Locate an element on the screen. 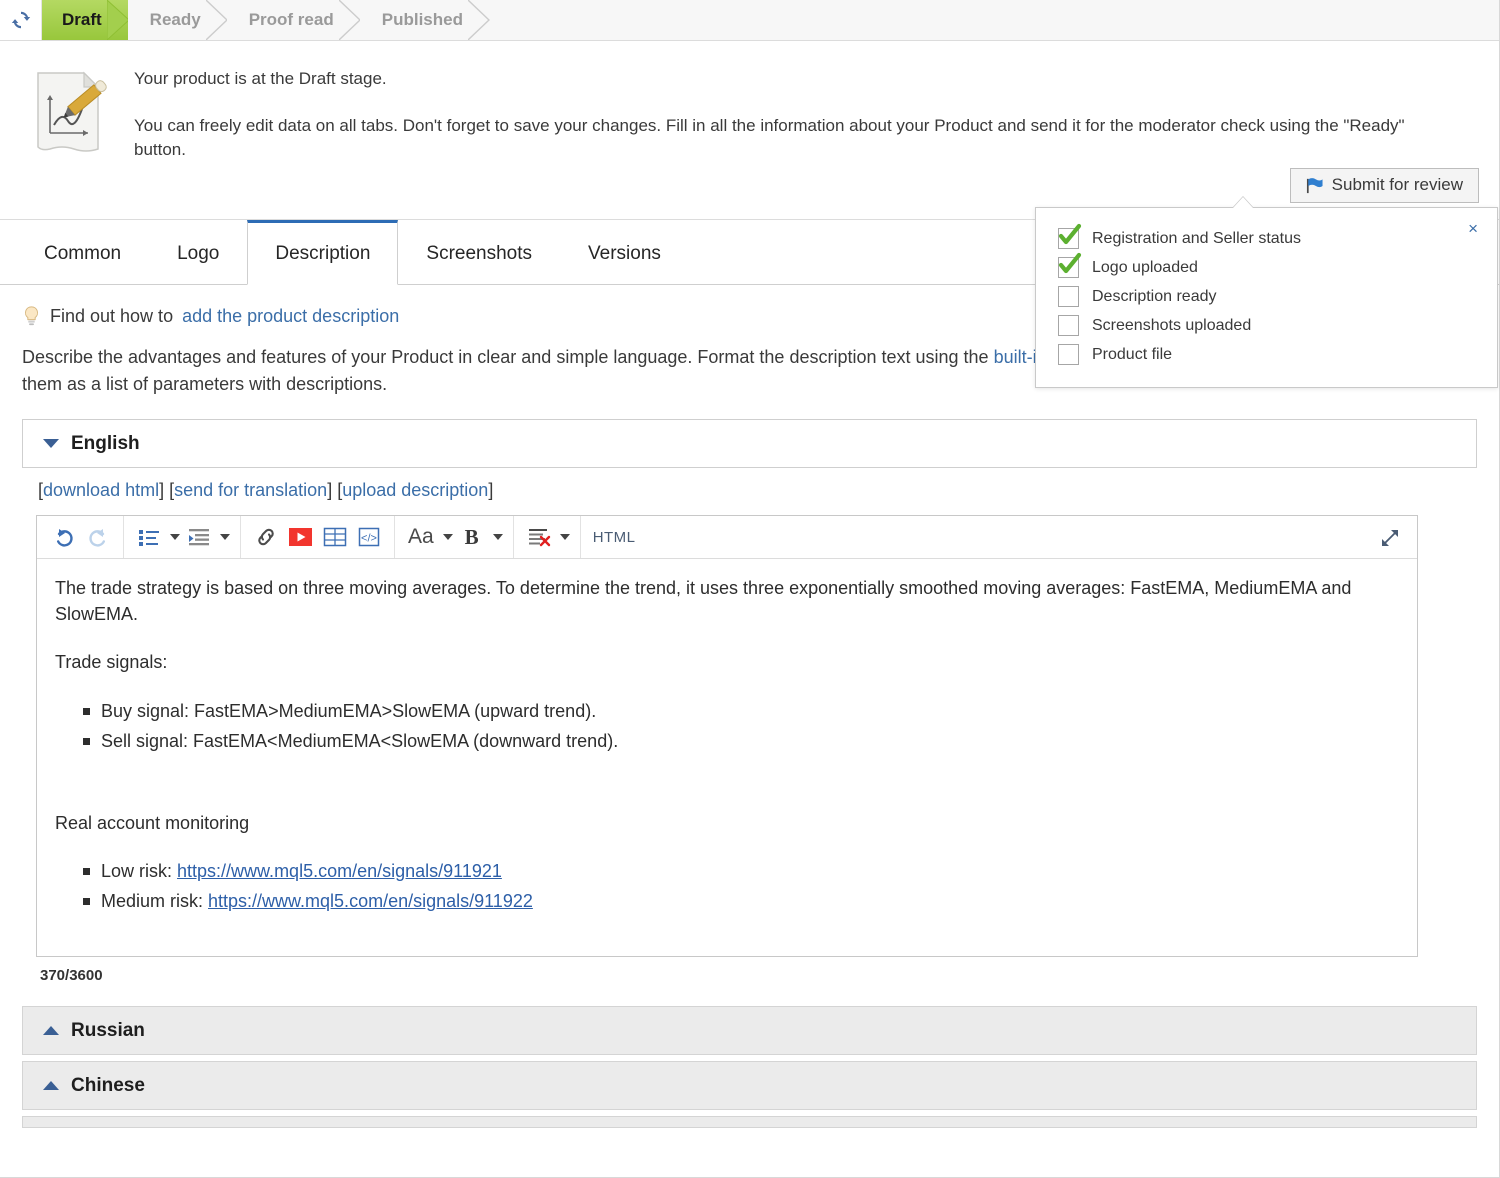 The image size is (1500, 1178). code-button: </> is located at coordinates (369, 537).